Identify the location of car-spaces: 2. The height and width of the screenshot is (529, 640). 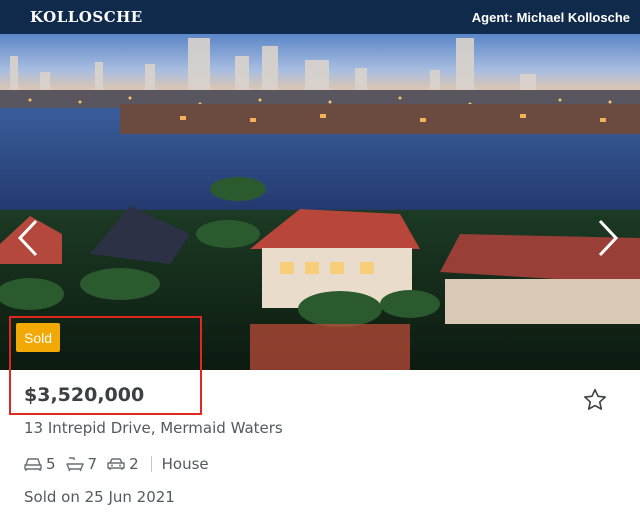
(123, 464).